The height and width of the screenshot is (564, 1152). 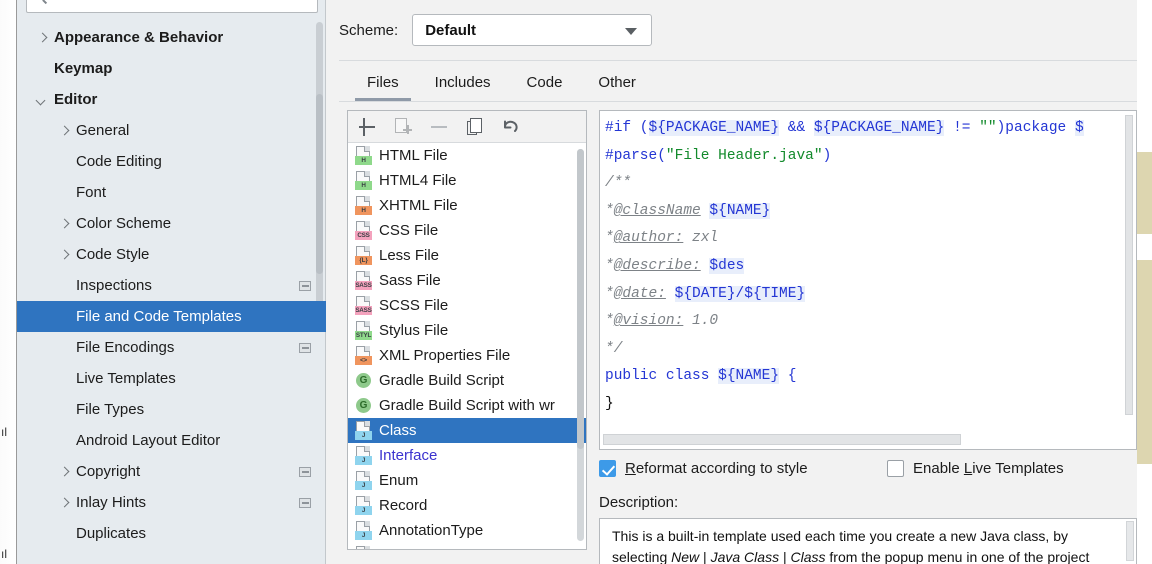 I want to click on sidebar-item-inlay-hints: Inlay Hints, so click(x=171, y=502).